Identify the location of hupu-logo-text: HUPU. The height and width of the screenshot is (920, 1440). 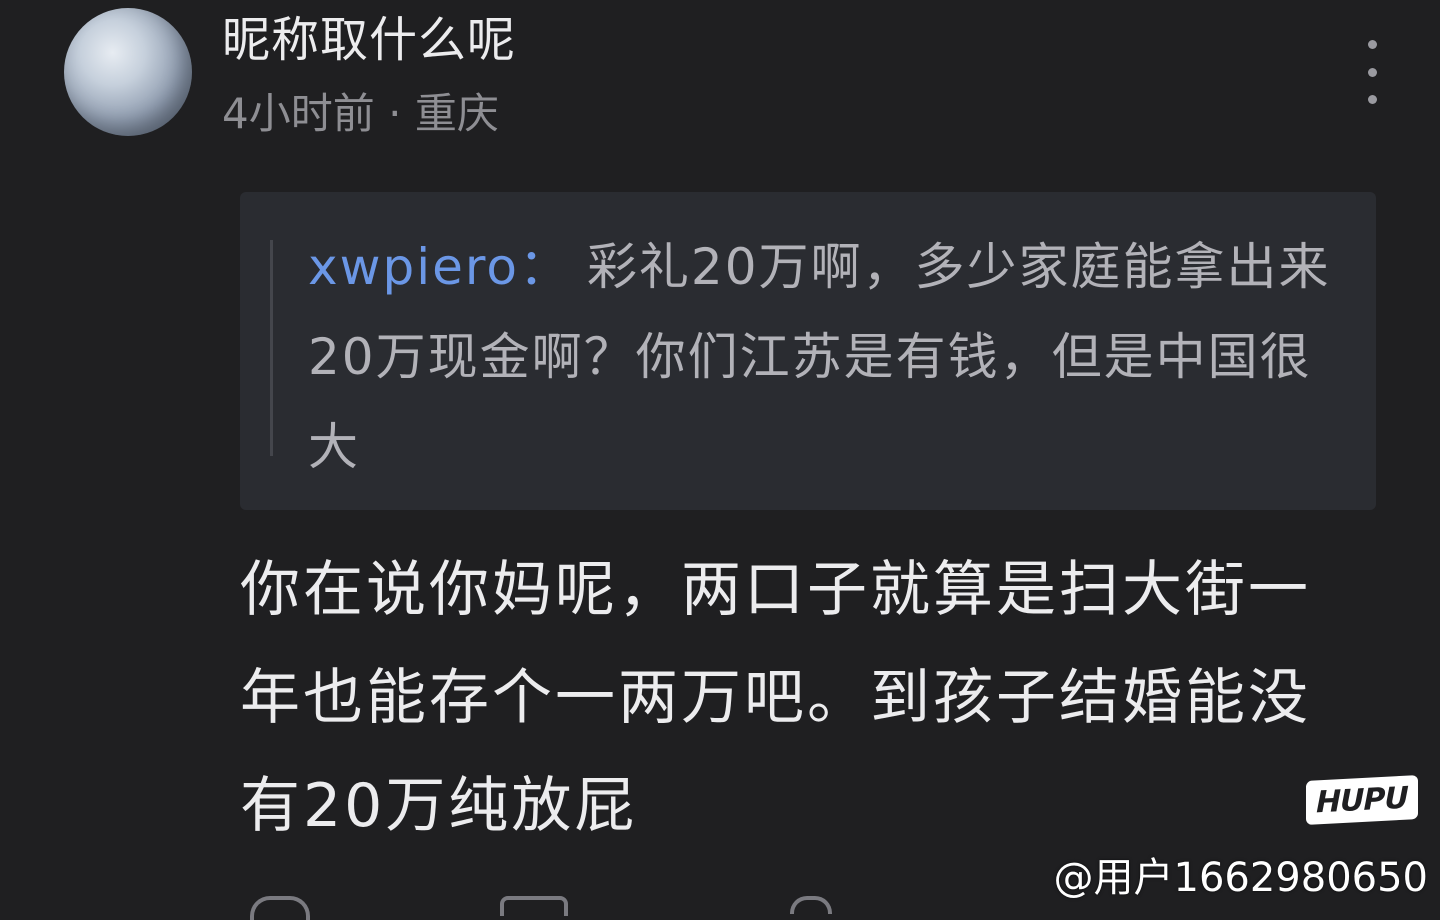
(1362, 800).